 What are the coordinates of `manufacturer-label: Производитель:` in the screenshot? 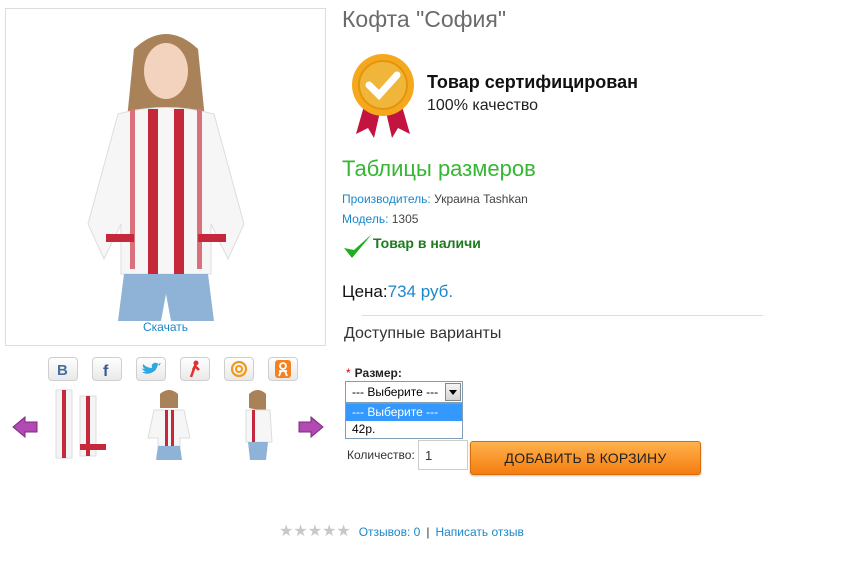 It's located at (386, 199).